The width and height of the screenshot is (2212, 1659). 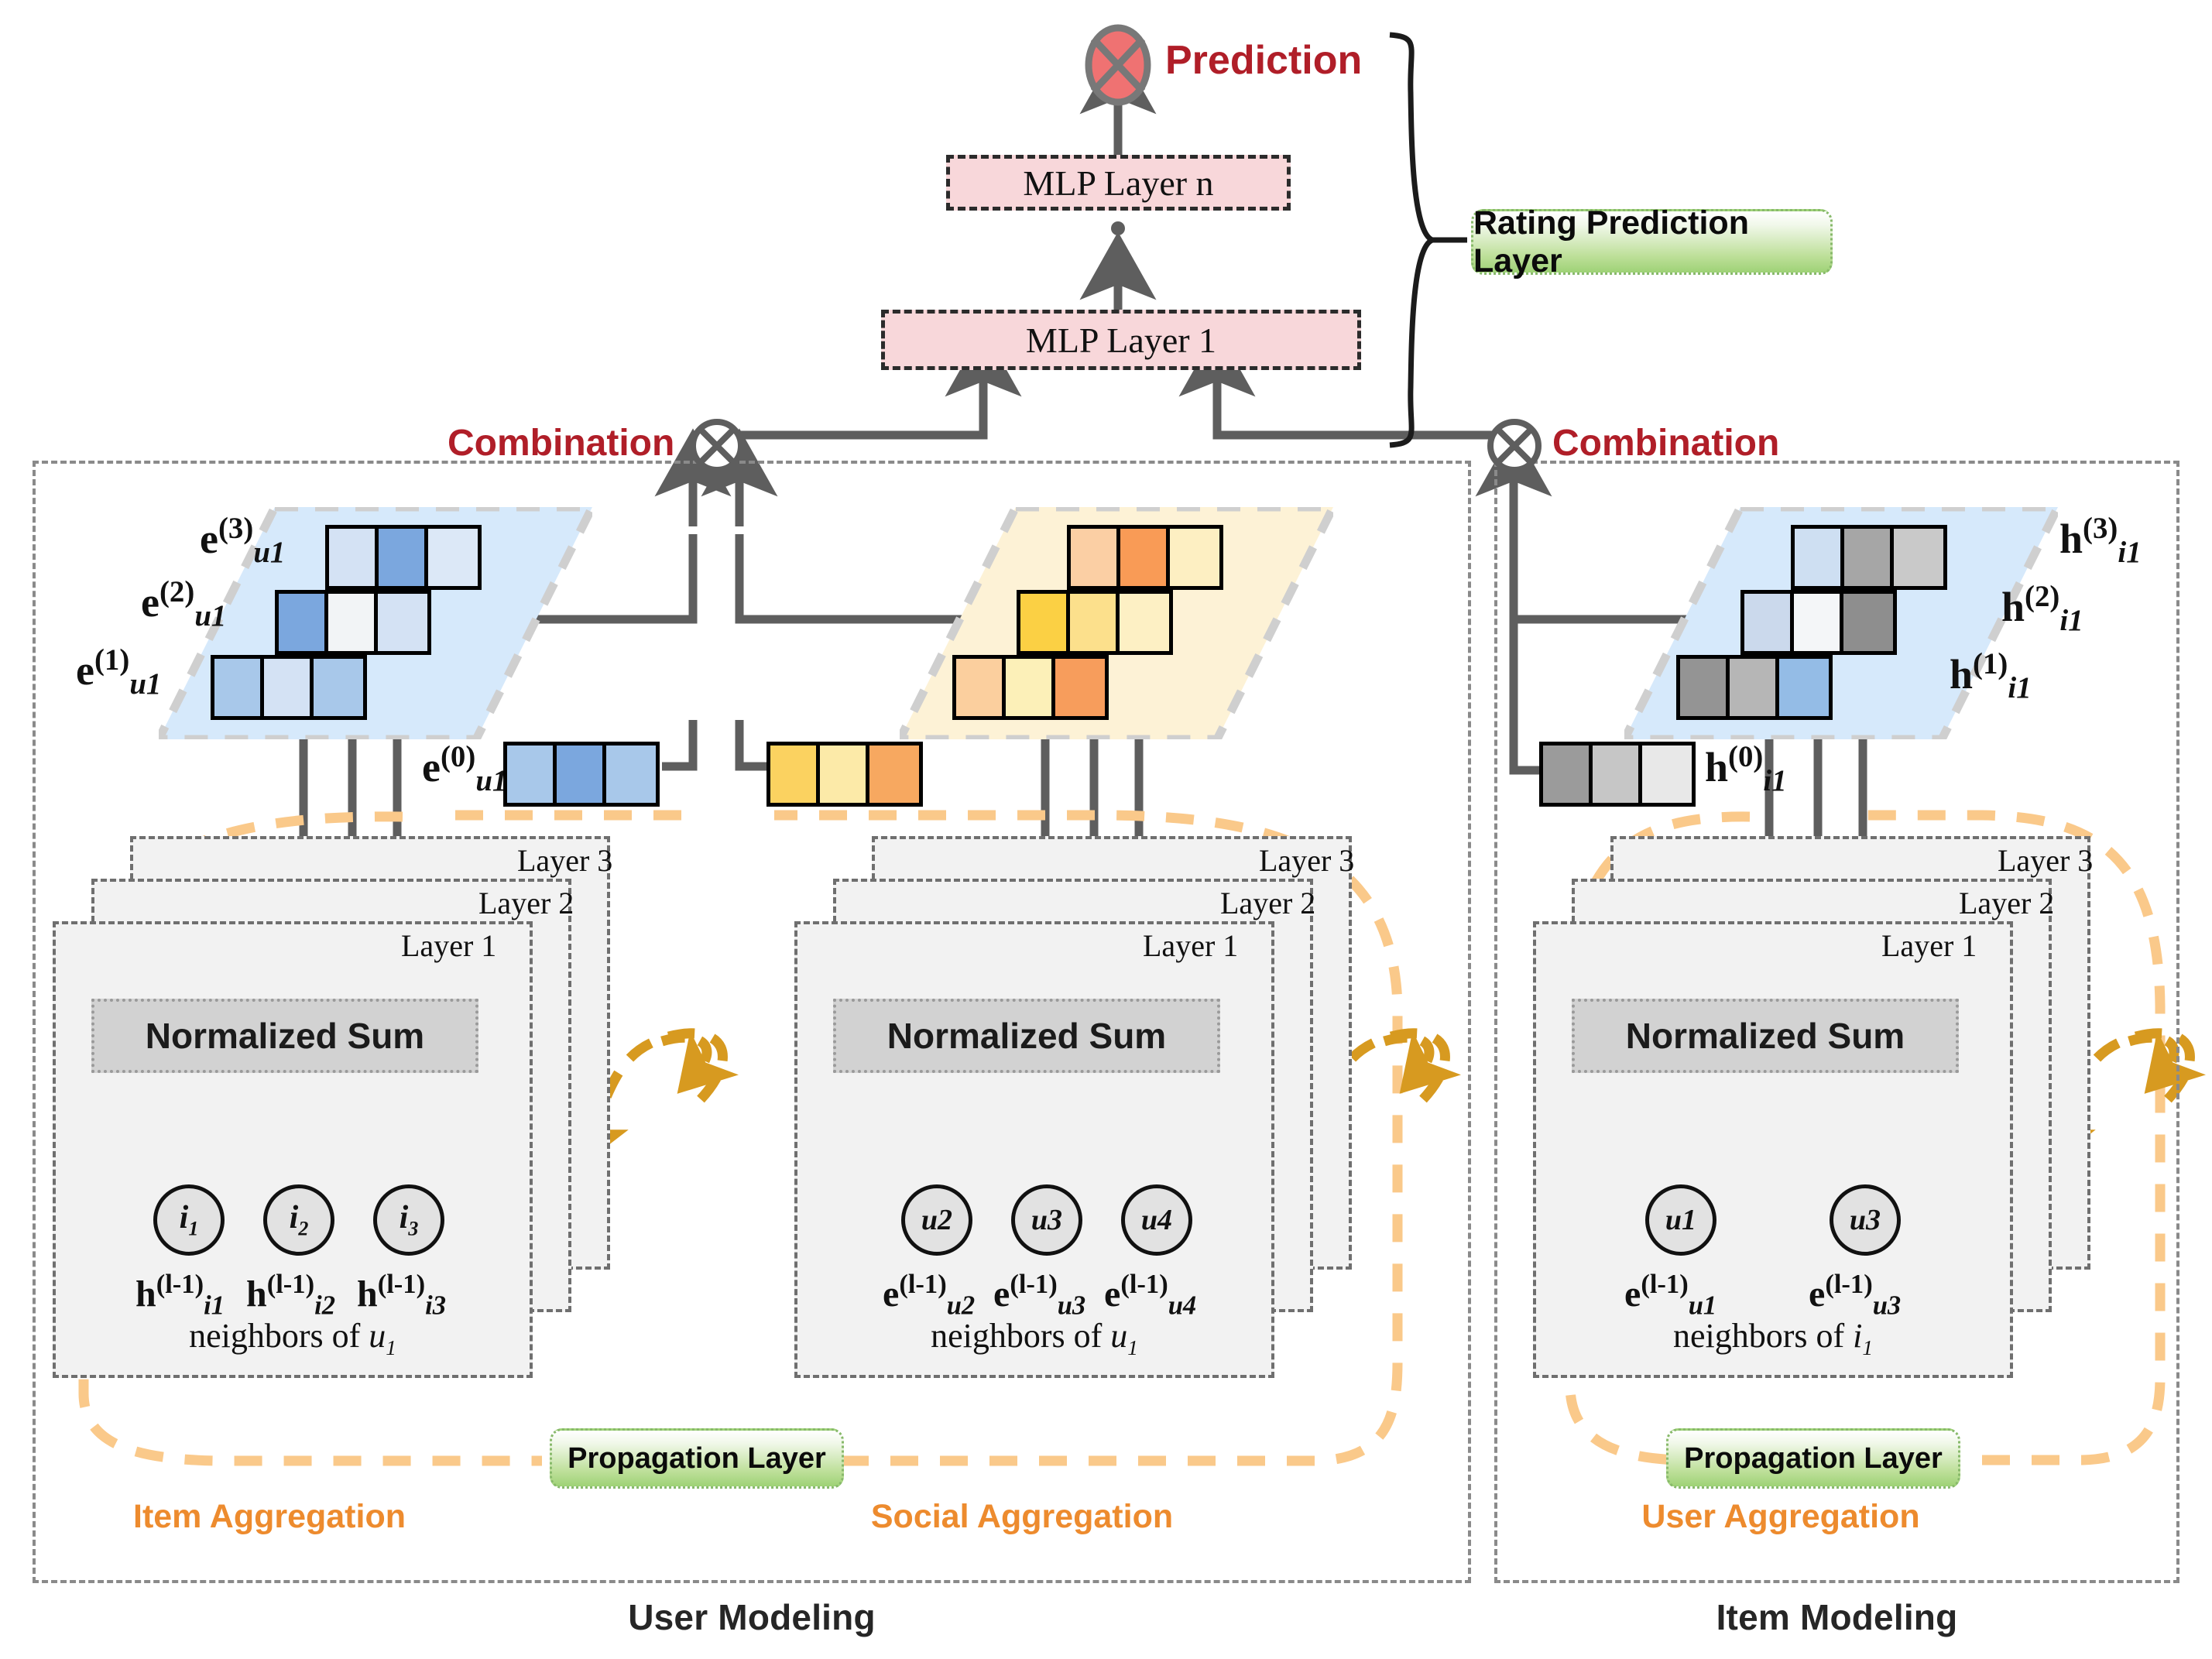 I want to click on label-h-i1-0: h(0)i1, so click(x=1746, y=769).